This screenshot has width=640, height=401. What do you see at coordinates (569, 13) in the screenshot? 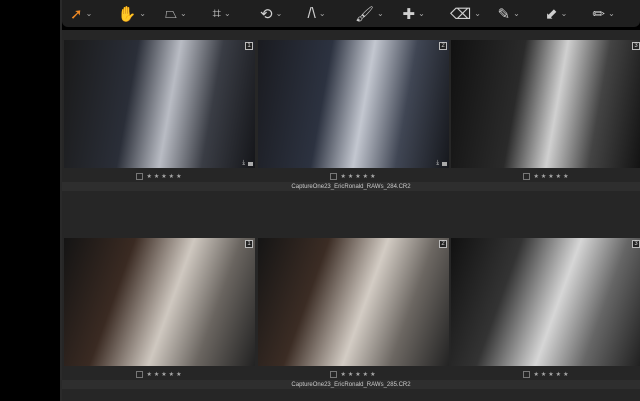
I see `arrow-tool-button: ⬋ ⌄` at bounding box center [569, 13].